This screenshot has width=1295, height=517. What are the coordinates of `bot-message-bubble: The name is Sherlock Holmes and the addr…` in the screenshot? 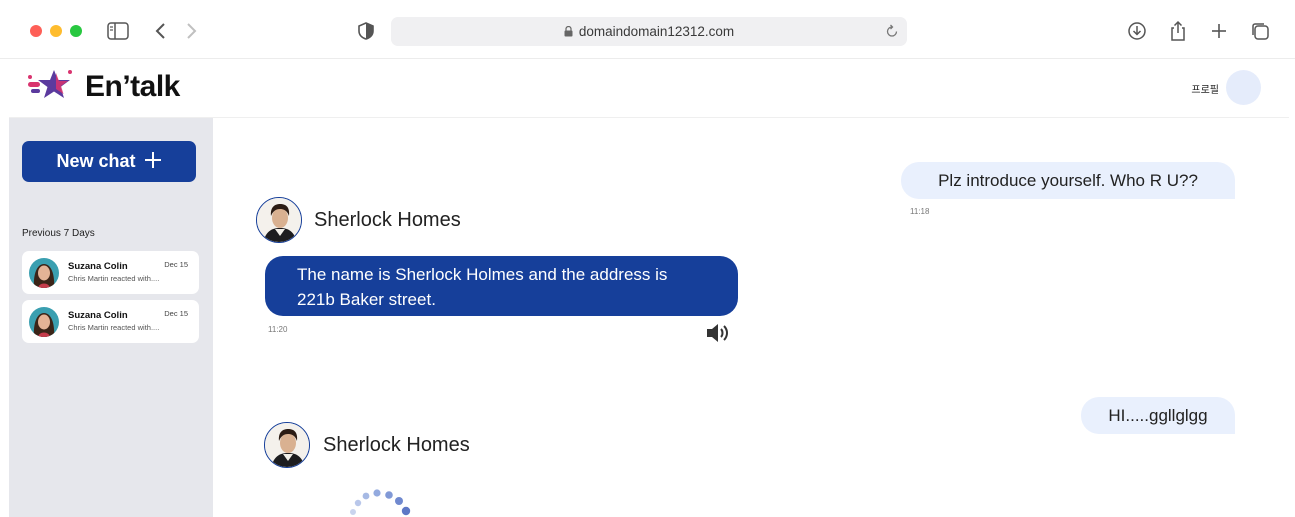 It's located at (501, 286).